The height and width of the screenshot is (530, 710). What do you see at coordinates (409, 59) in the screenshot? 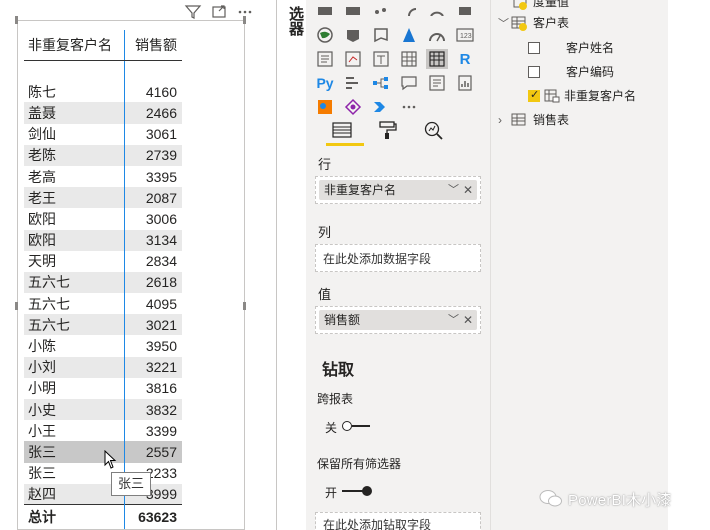
I see `table-visual-icon` at bounding box center [409, 59].